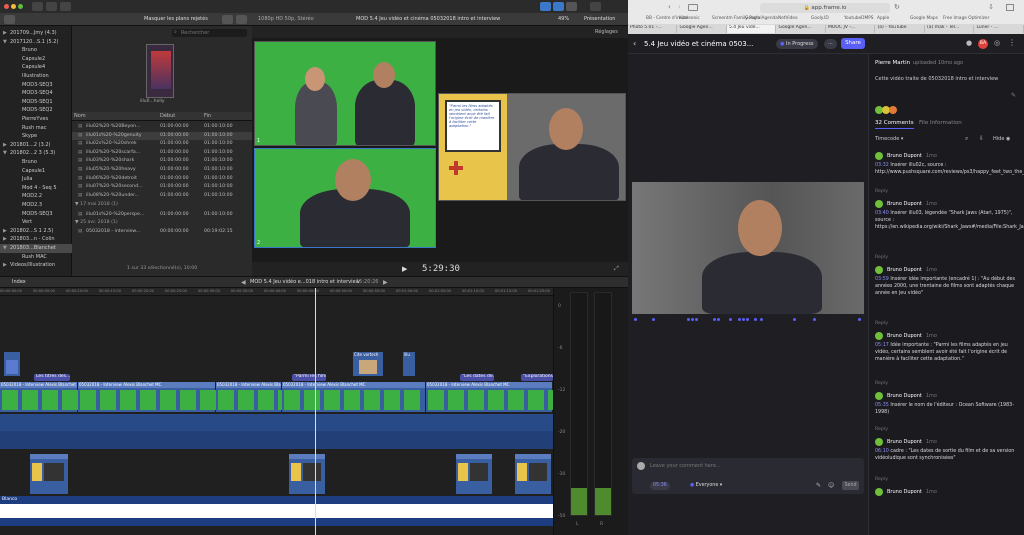  I want to click on minimize-dot, so click(13, 6).